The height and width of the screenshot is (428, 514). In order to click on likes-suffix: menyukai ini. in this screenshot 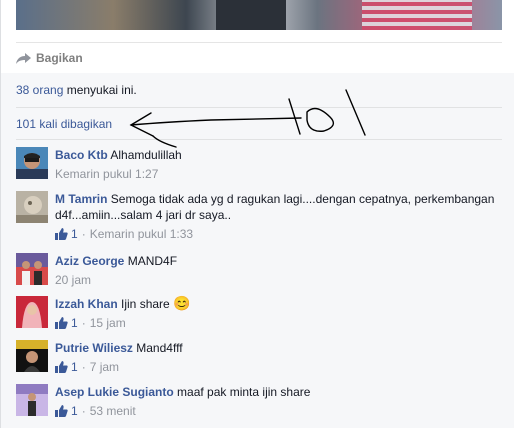, I will do `click(100, 90)`.